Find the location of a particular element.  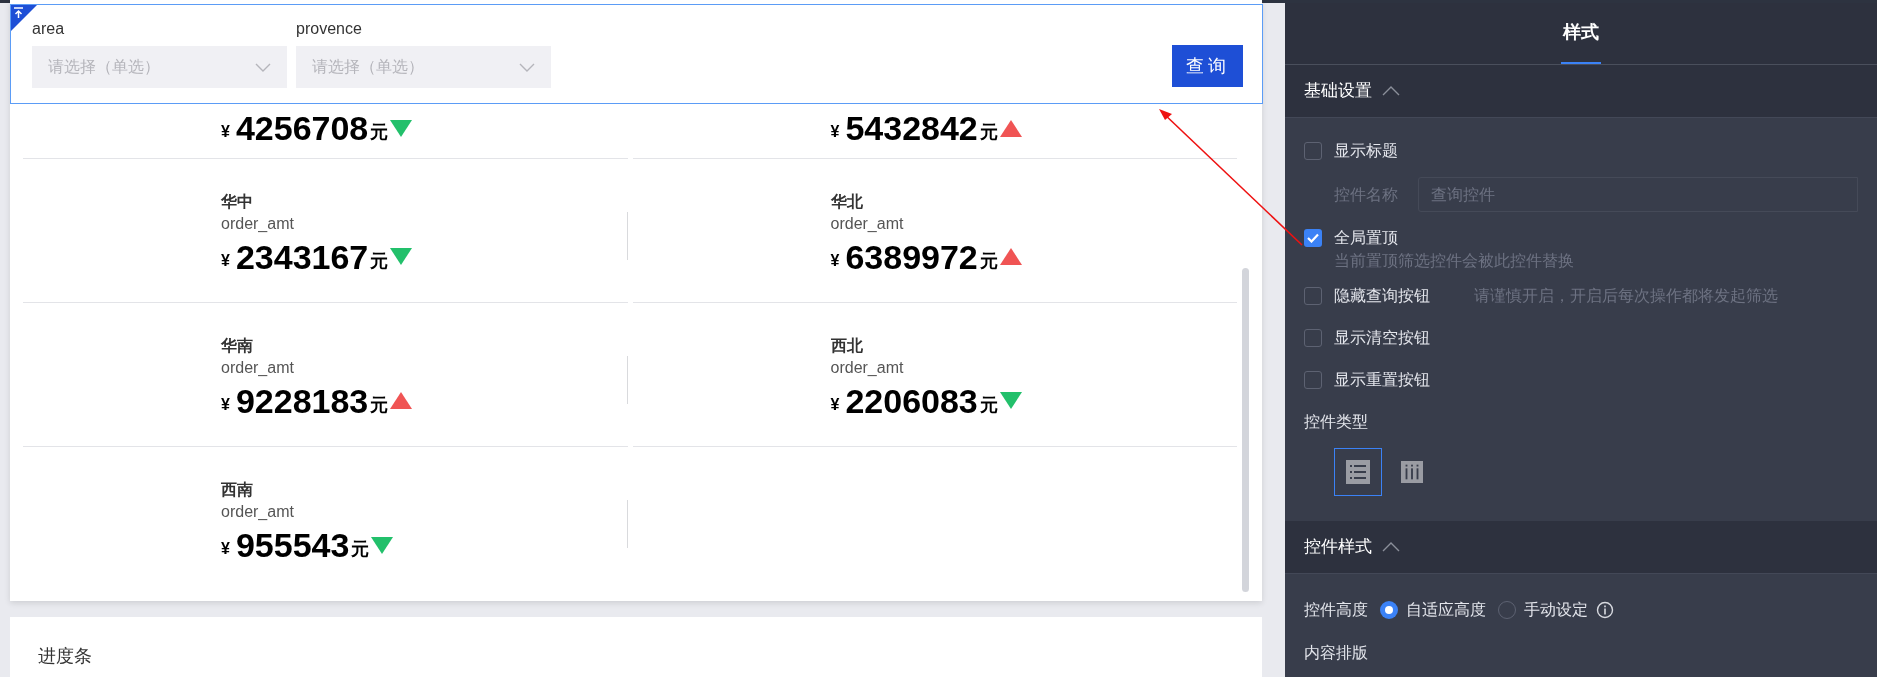

filter-label: provence is located at coordinates (329, 29).